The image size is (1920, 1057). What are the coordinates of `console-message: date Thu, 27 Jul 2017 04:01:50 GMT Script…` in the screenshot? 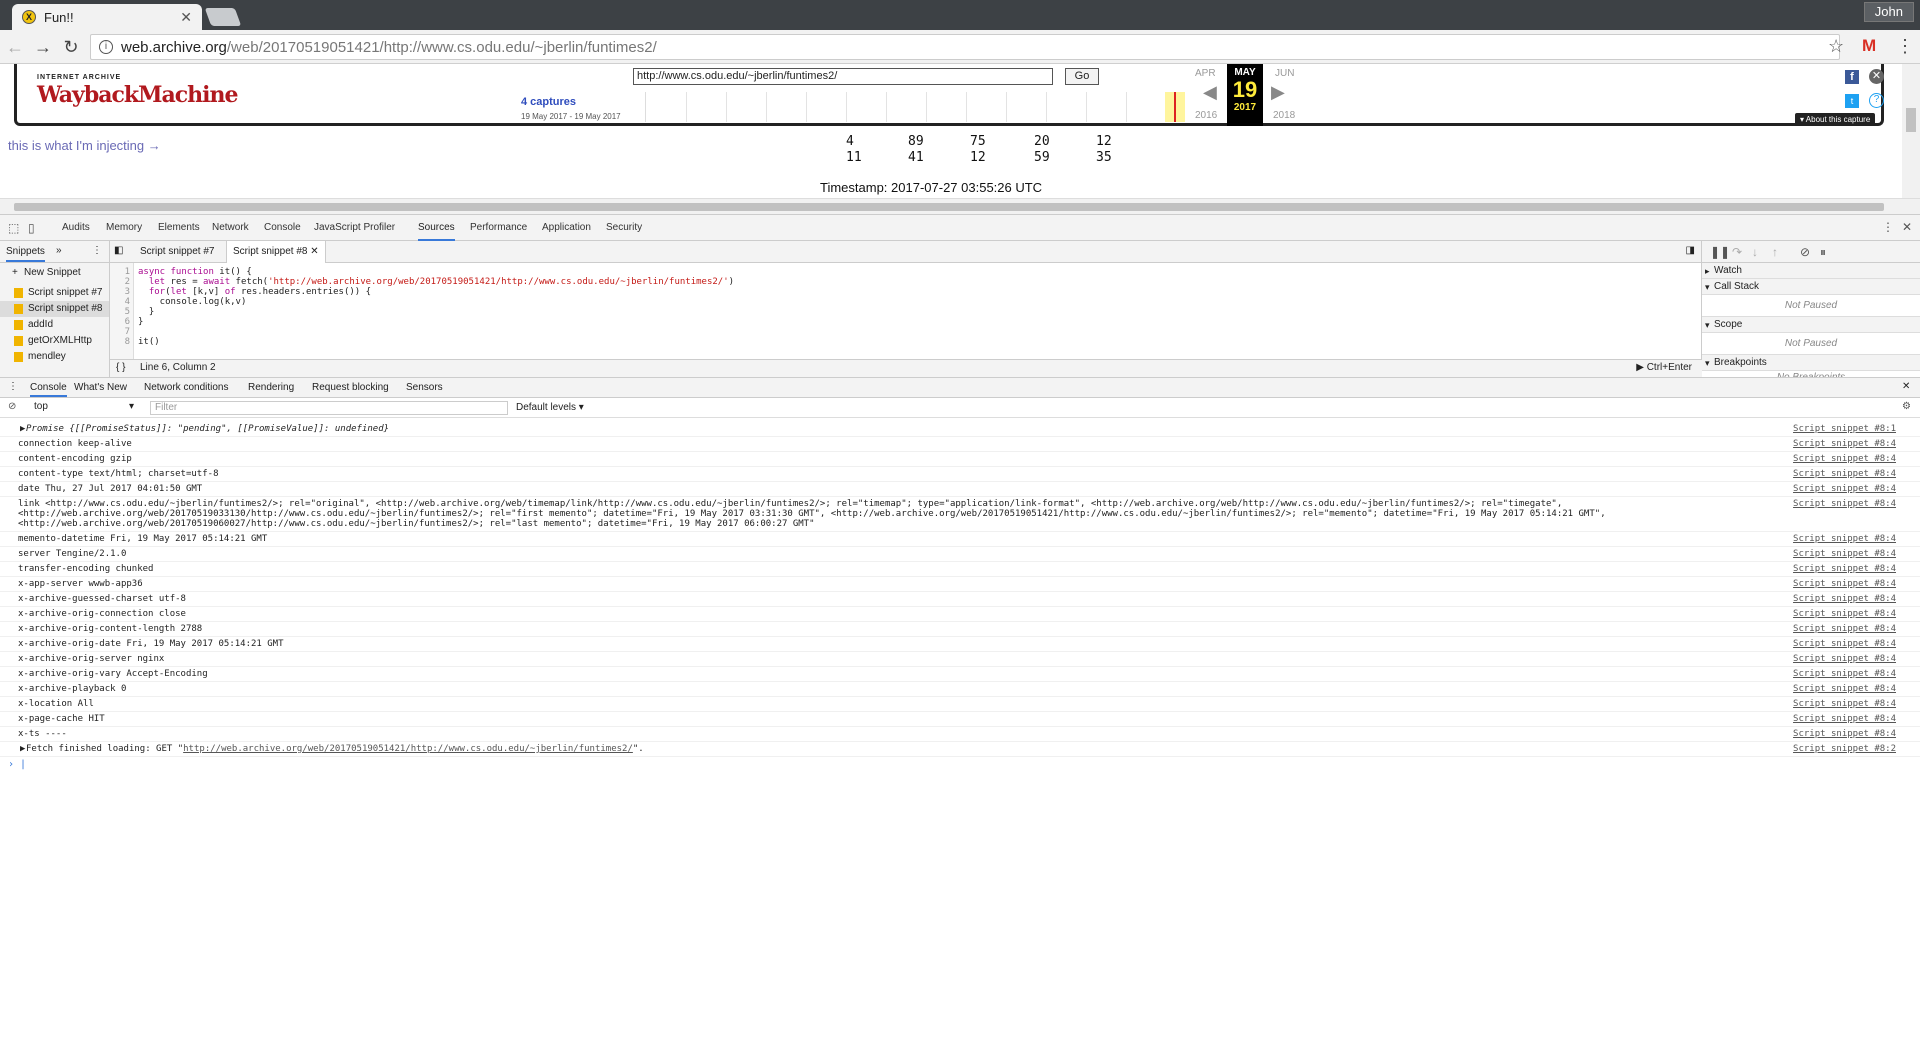 It's located at (960, 489).